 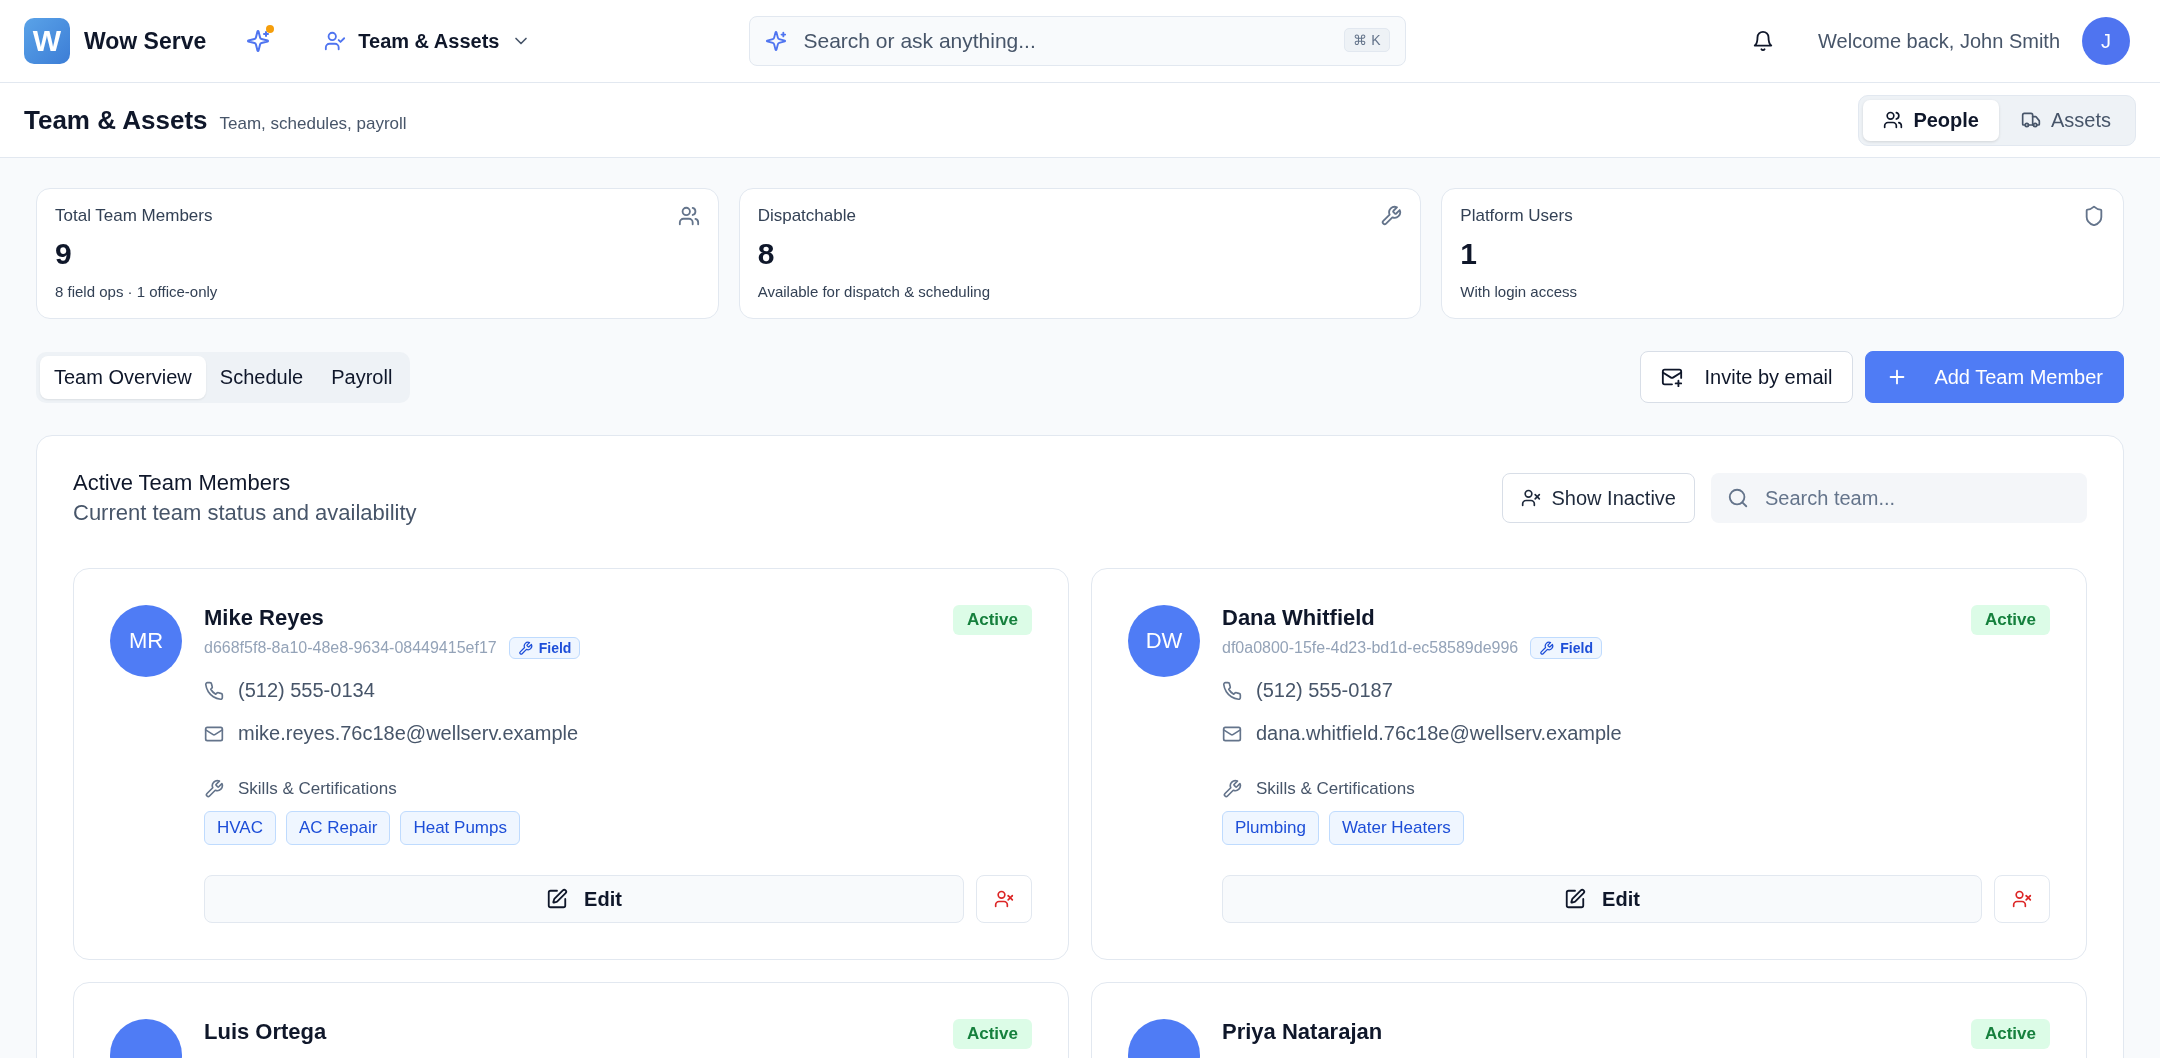 What do you see at coordinates (1299, 618) in the screenshot?
I see `member-name: Dana Whitfield` at bounding box center [1299, 618].